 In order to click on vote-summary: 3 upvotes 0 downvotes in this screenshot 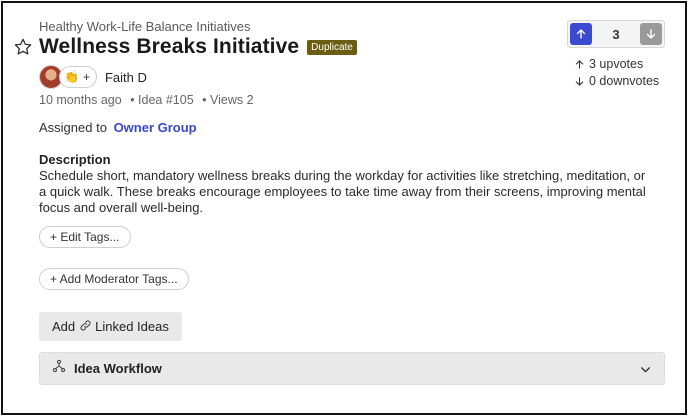, I will do `click(616, 73)`.